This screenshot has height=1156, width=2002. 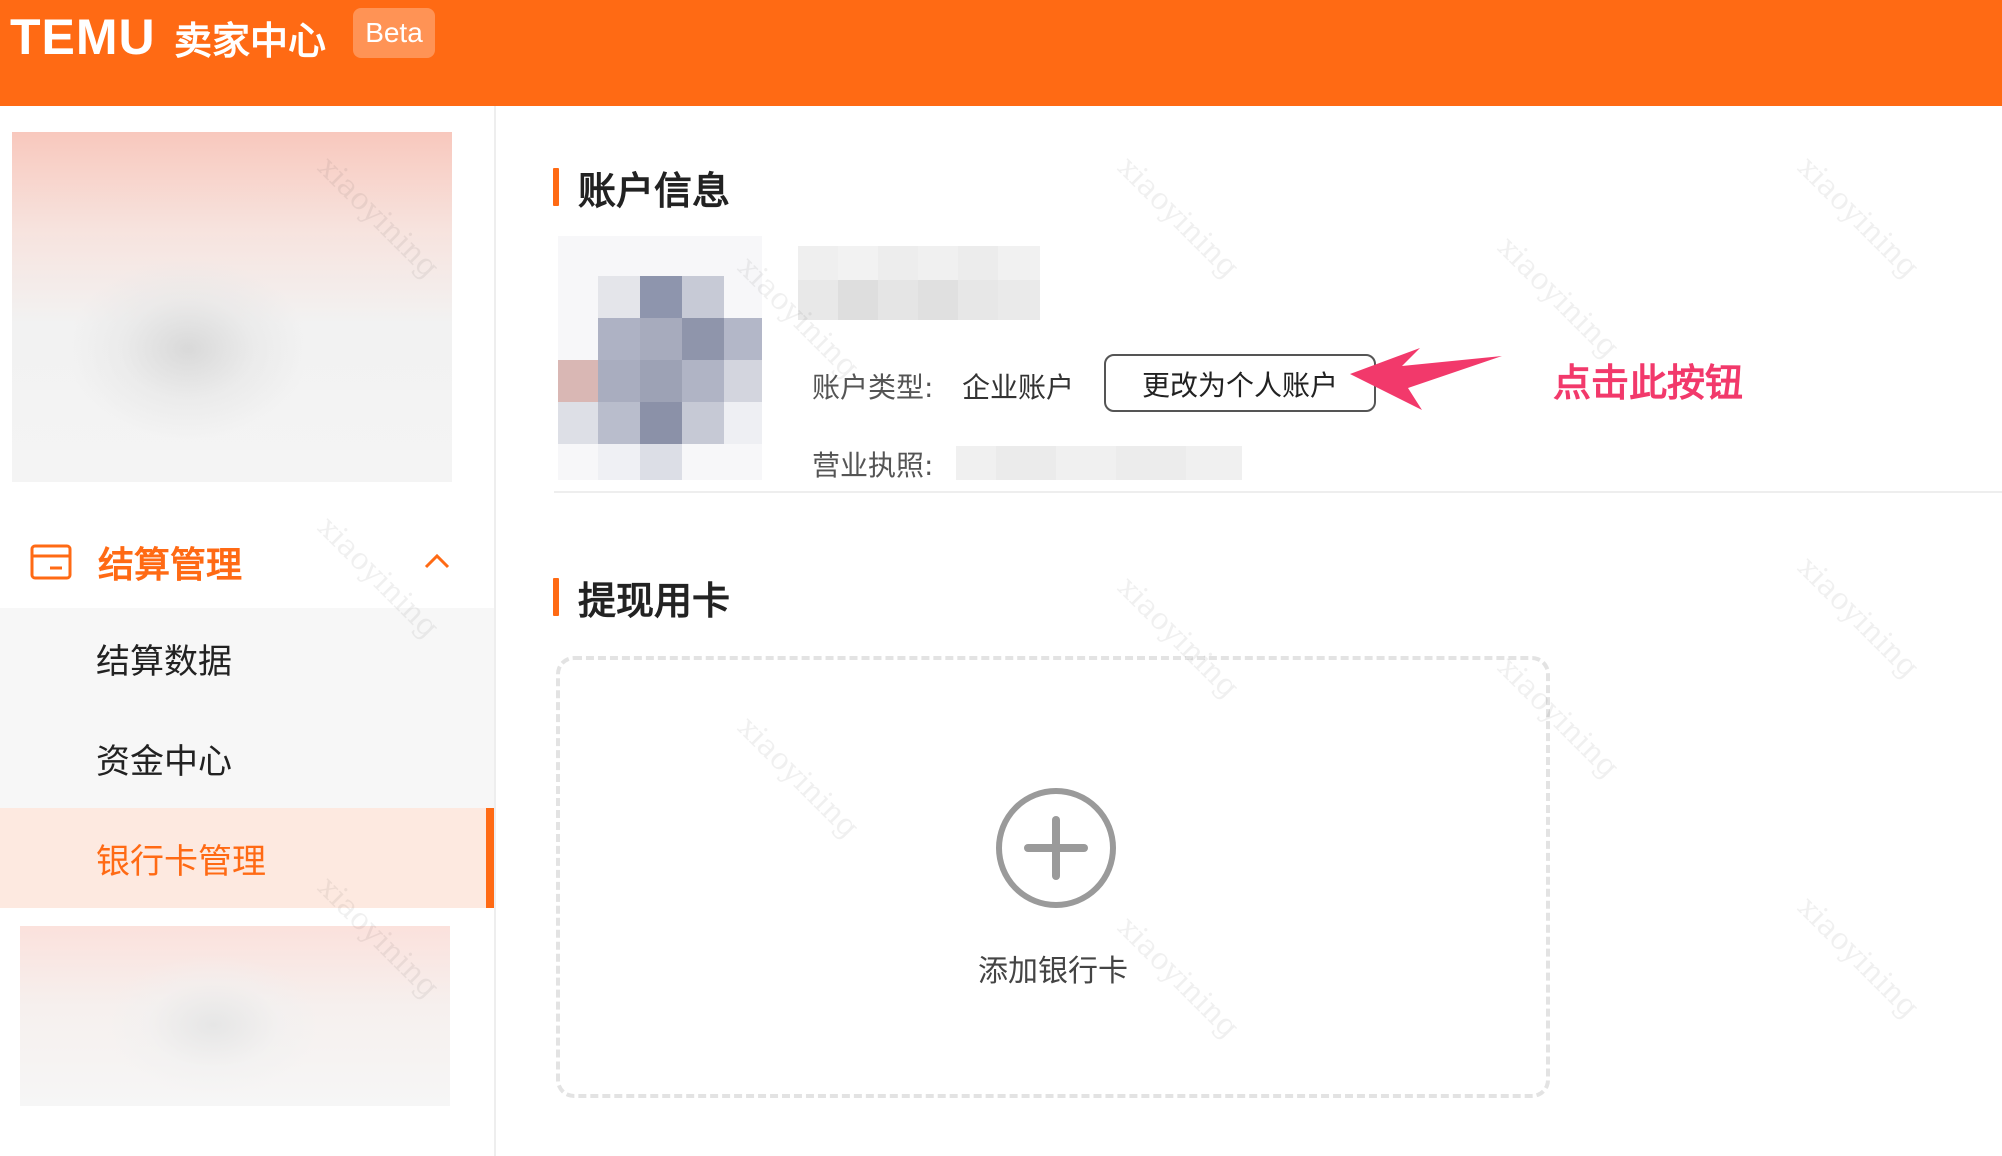 I want to click on pointer-arrow-icon, so click(x=1426, y=379).